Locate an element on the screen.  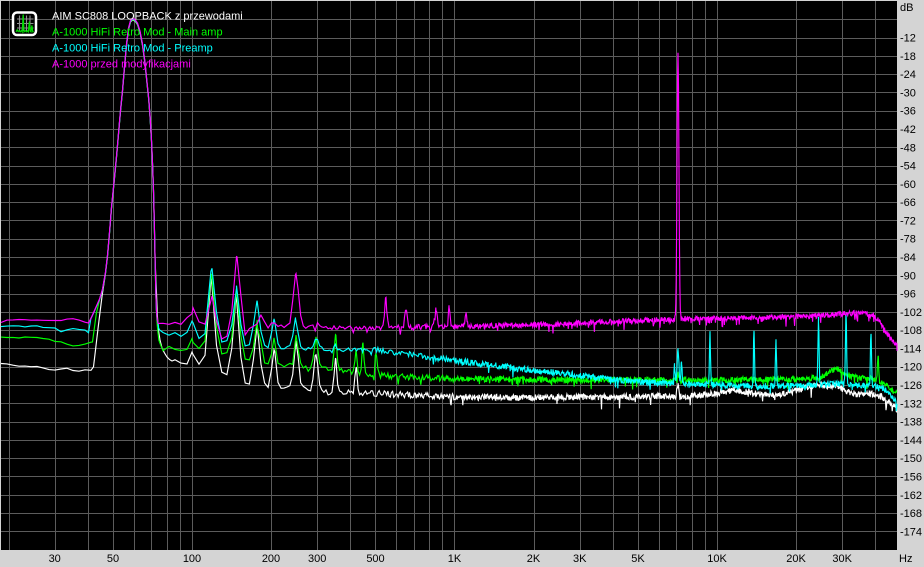
svg-text: -48 is located at coordinates (908, 148).